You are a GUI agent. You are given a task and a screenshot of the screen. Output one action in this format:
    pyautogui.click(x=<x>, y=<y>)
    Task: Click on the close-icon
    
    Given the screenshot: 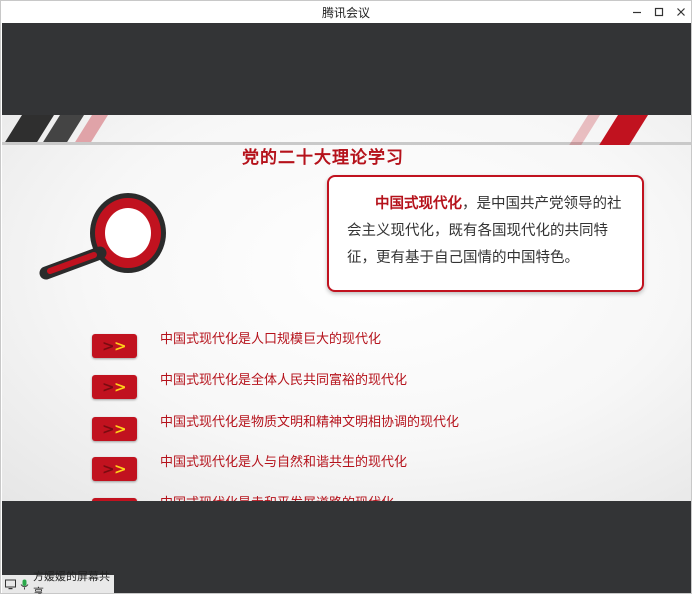 What is the action you would take?
    pyautogui.click(x=681, y=12)
    